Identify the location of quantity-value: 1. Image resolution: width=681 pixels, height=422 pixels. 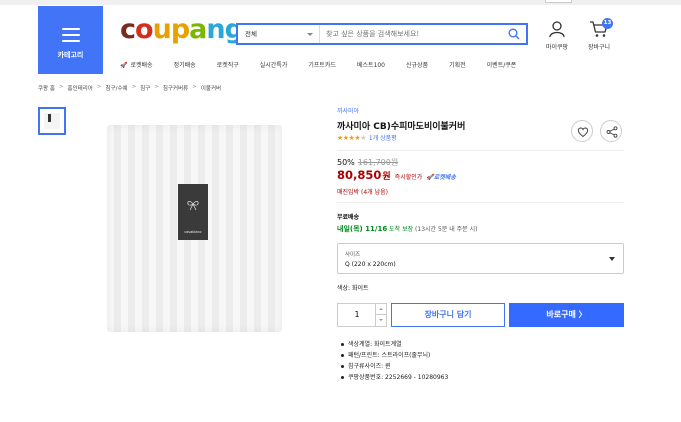
(357, 315).